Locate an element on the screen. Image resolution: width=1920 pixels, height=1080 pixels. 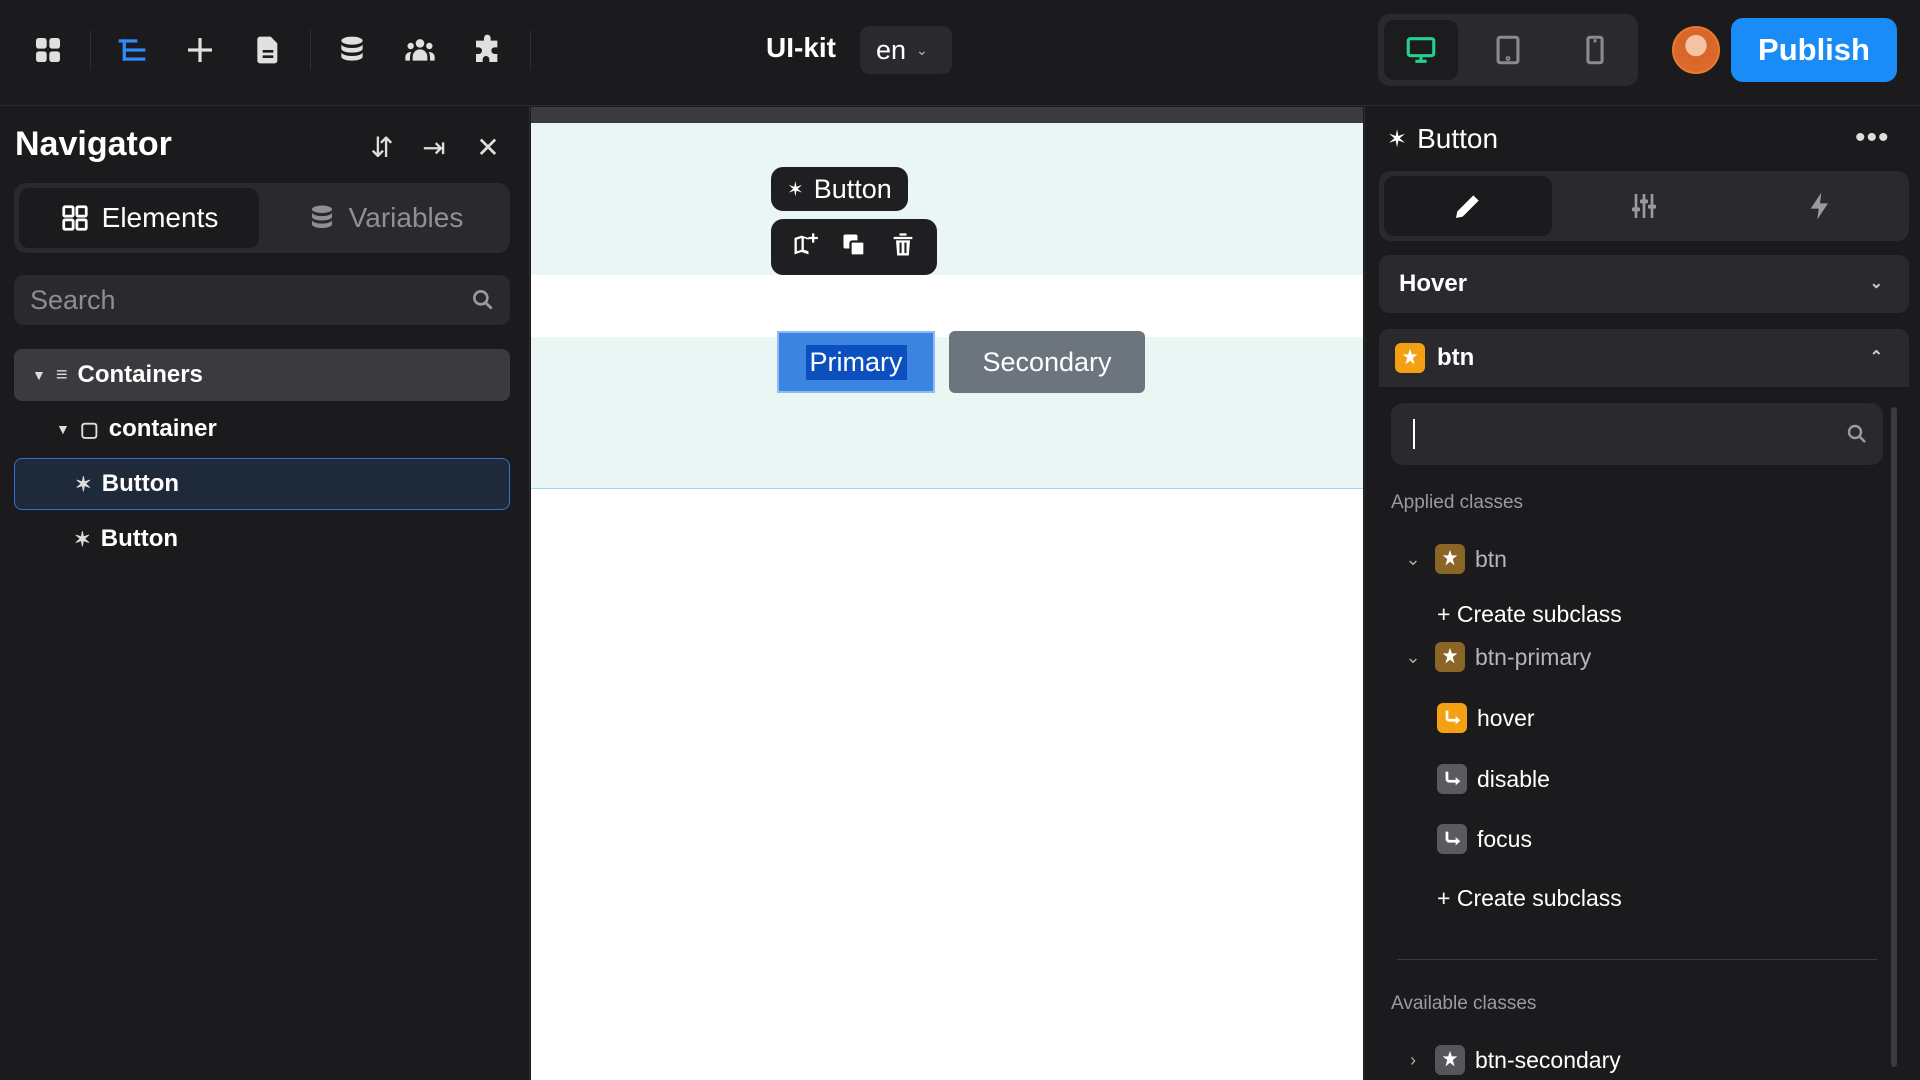
element-label-text: Button is located at coordinates (852, 188).